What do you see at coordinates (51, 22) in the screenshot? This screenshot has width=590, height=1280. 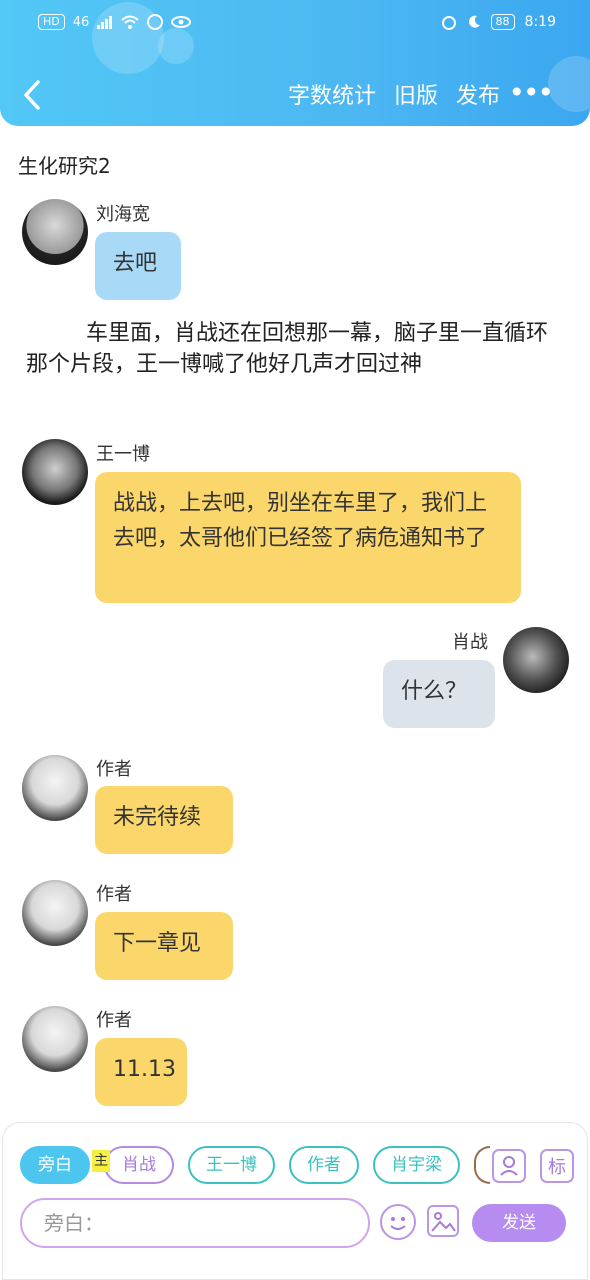 I see `hd-indicator: HD` at bounding box center [51, 22].